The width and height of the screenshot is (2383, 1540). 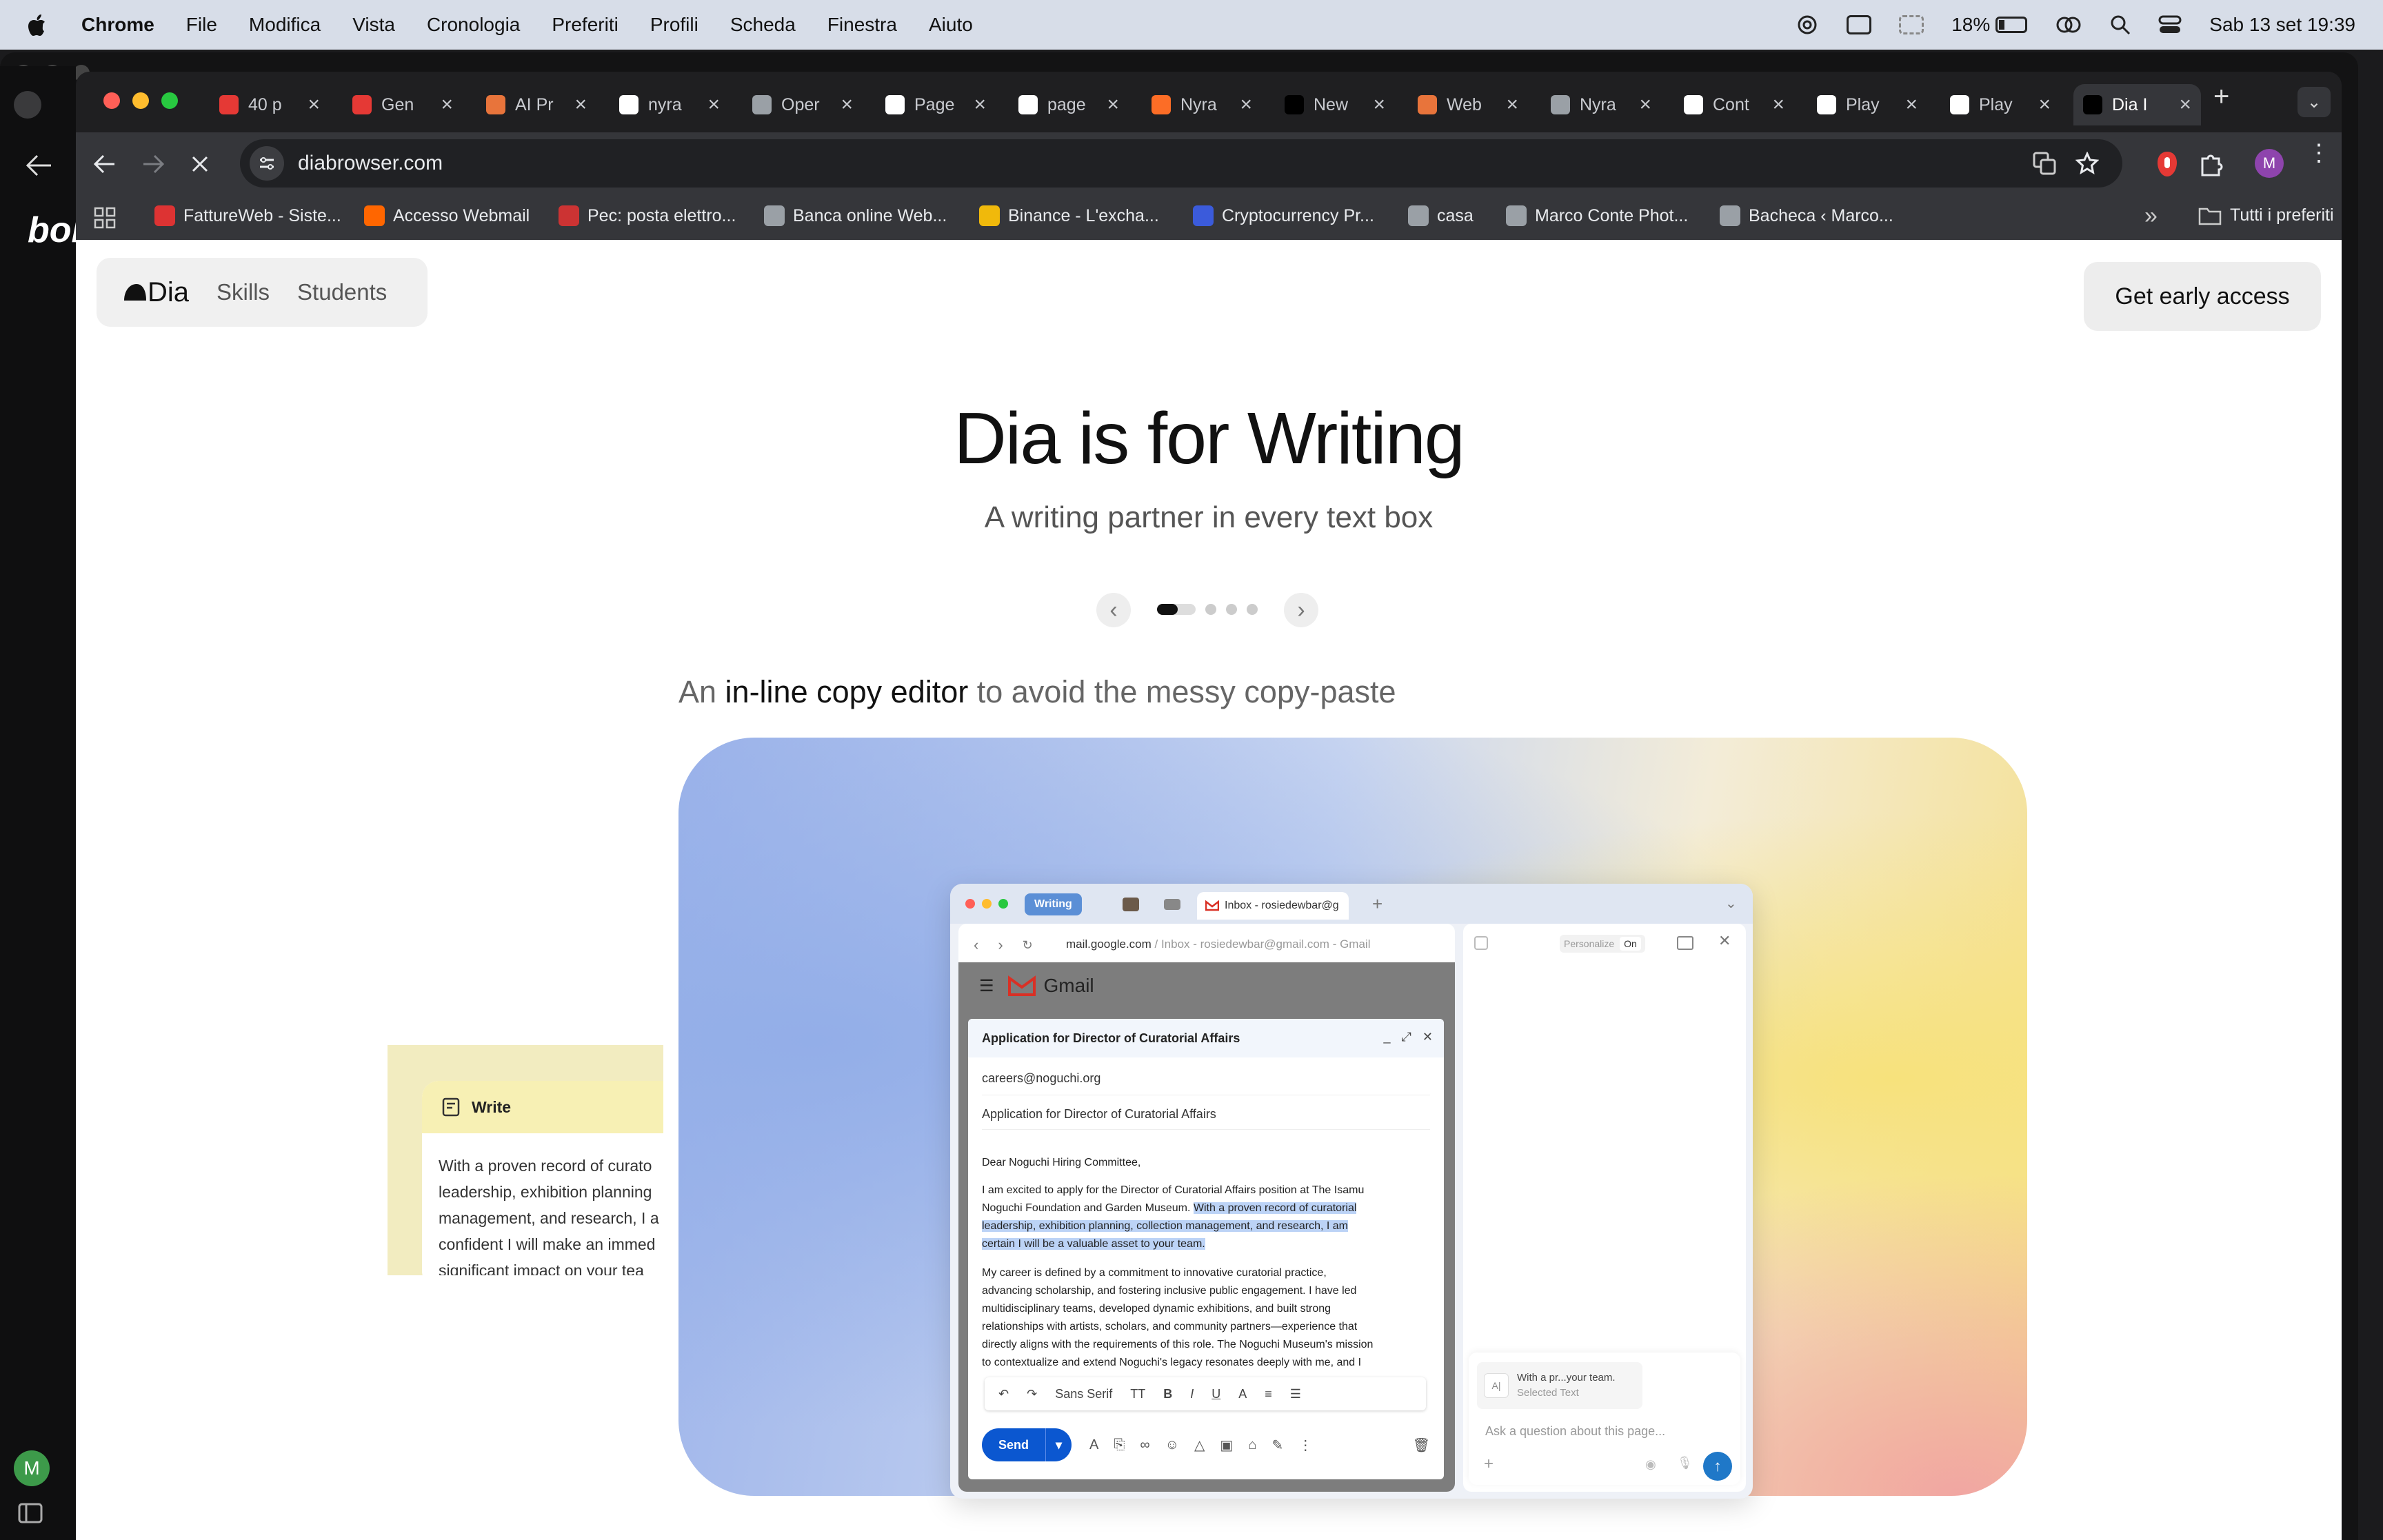 What do you see at coordinates (1732, 105) in the screenshot?
I see `tab-11: Cont ×` at bounding box center [1732, 105].